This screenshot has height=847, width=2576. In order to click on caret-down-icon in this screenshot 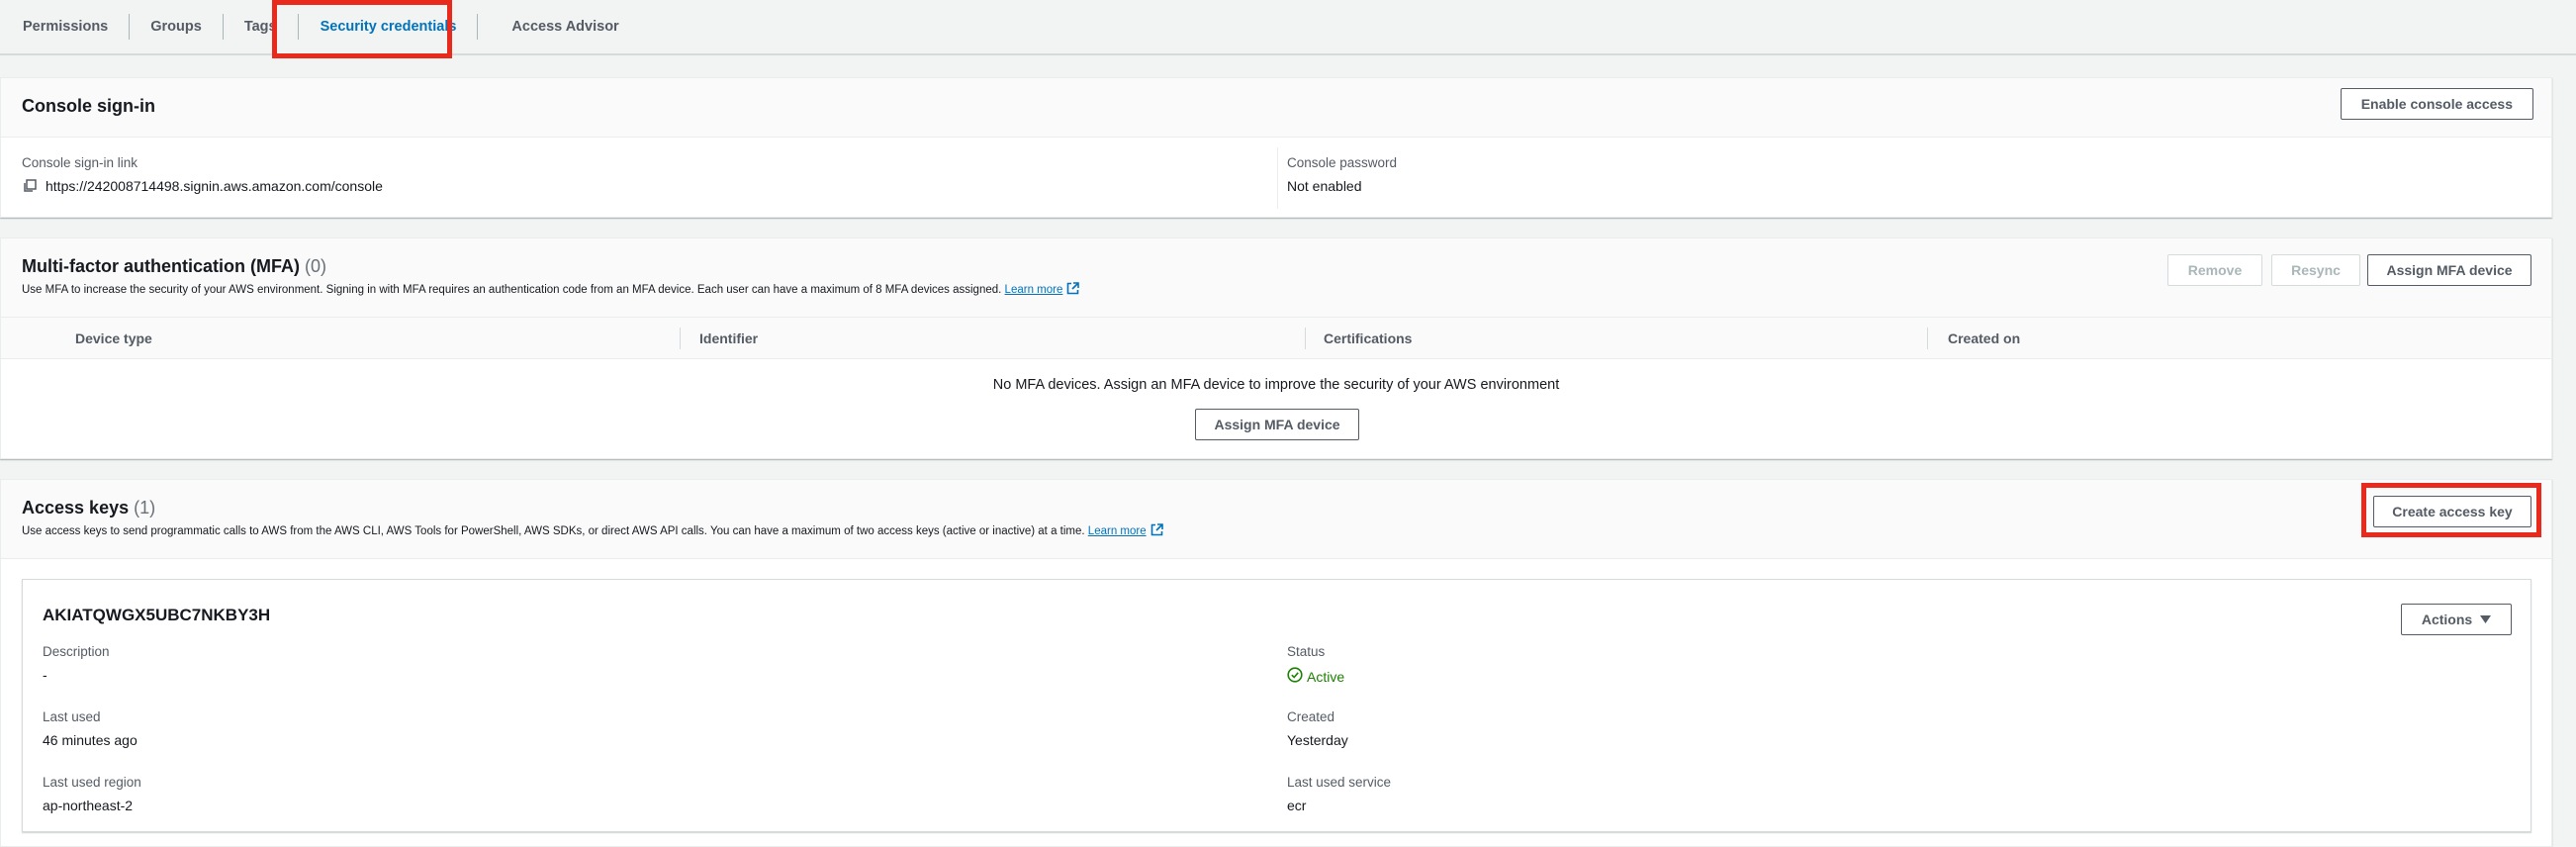, I will do `click(2486, 619)`.